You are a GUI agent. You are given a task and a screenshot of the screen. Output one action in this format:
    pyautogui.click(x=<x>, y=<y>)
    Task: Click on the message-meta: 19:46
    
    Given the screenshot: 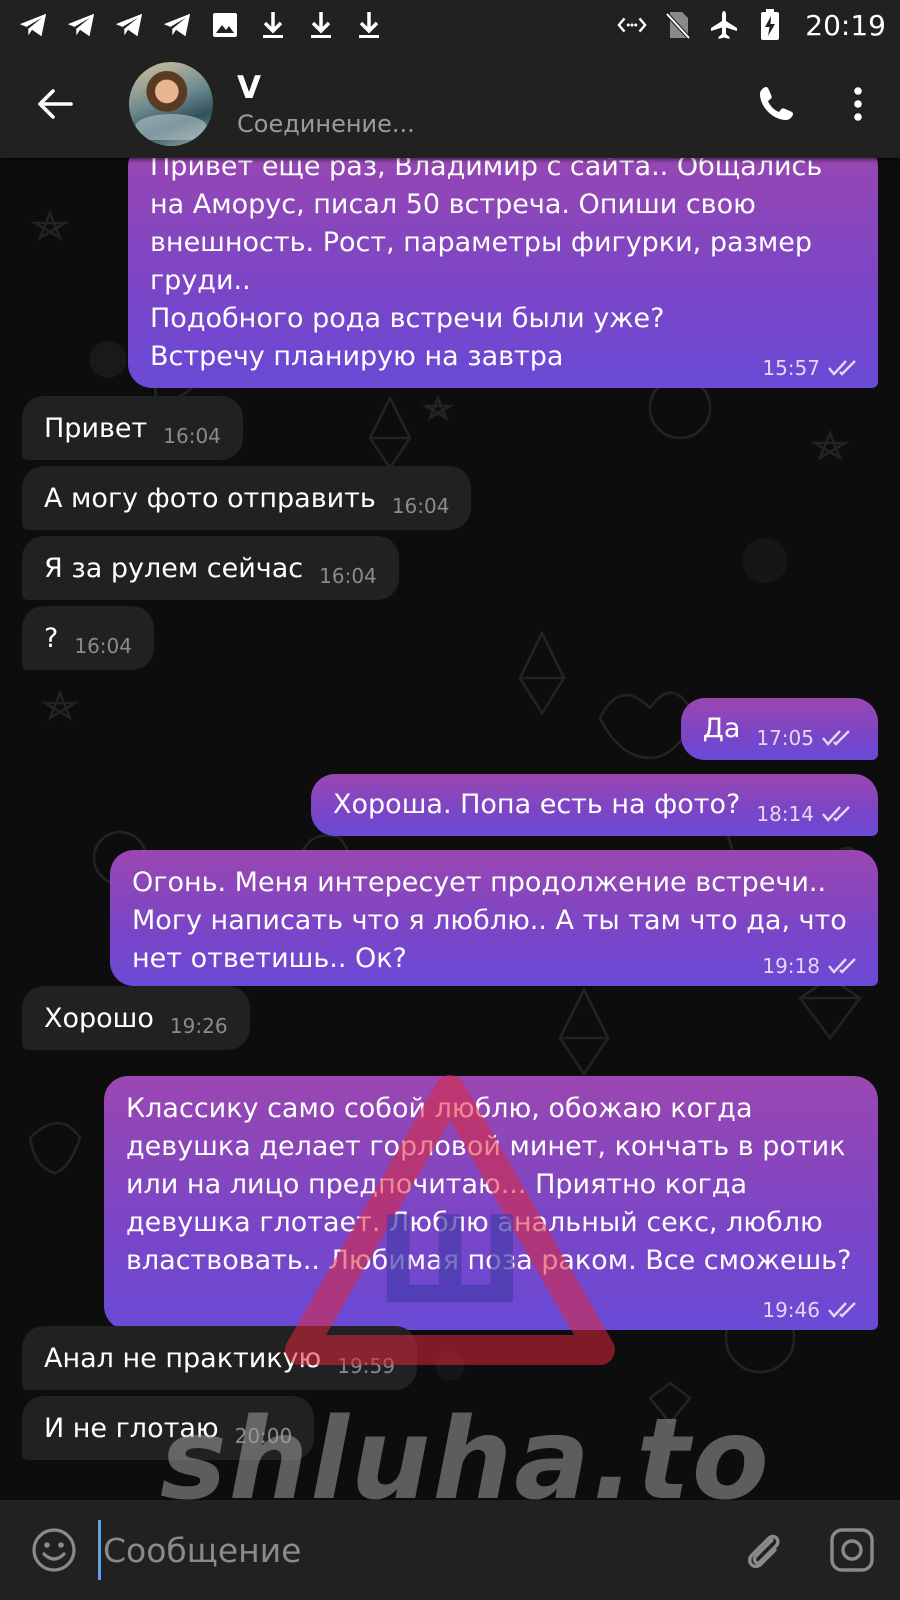 What is the action you would take?
    pyautogui.click(x=812, y=1310)
    